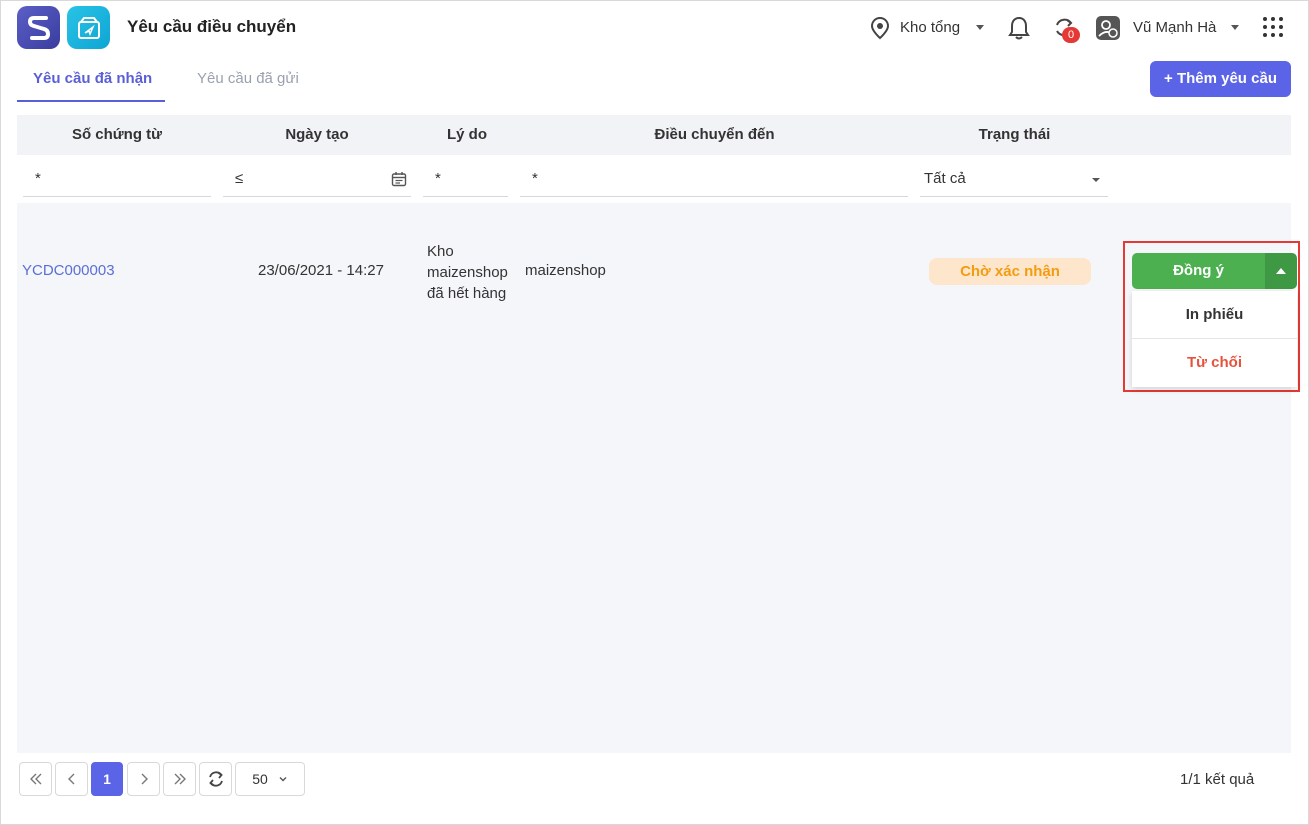 This screenshot has height=825, width=1309. What do you see at coordinates (1019, 28) in the screenshot?
I see `bell-icon` at bounding box center [1019, 28].